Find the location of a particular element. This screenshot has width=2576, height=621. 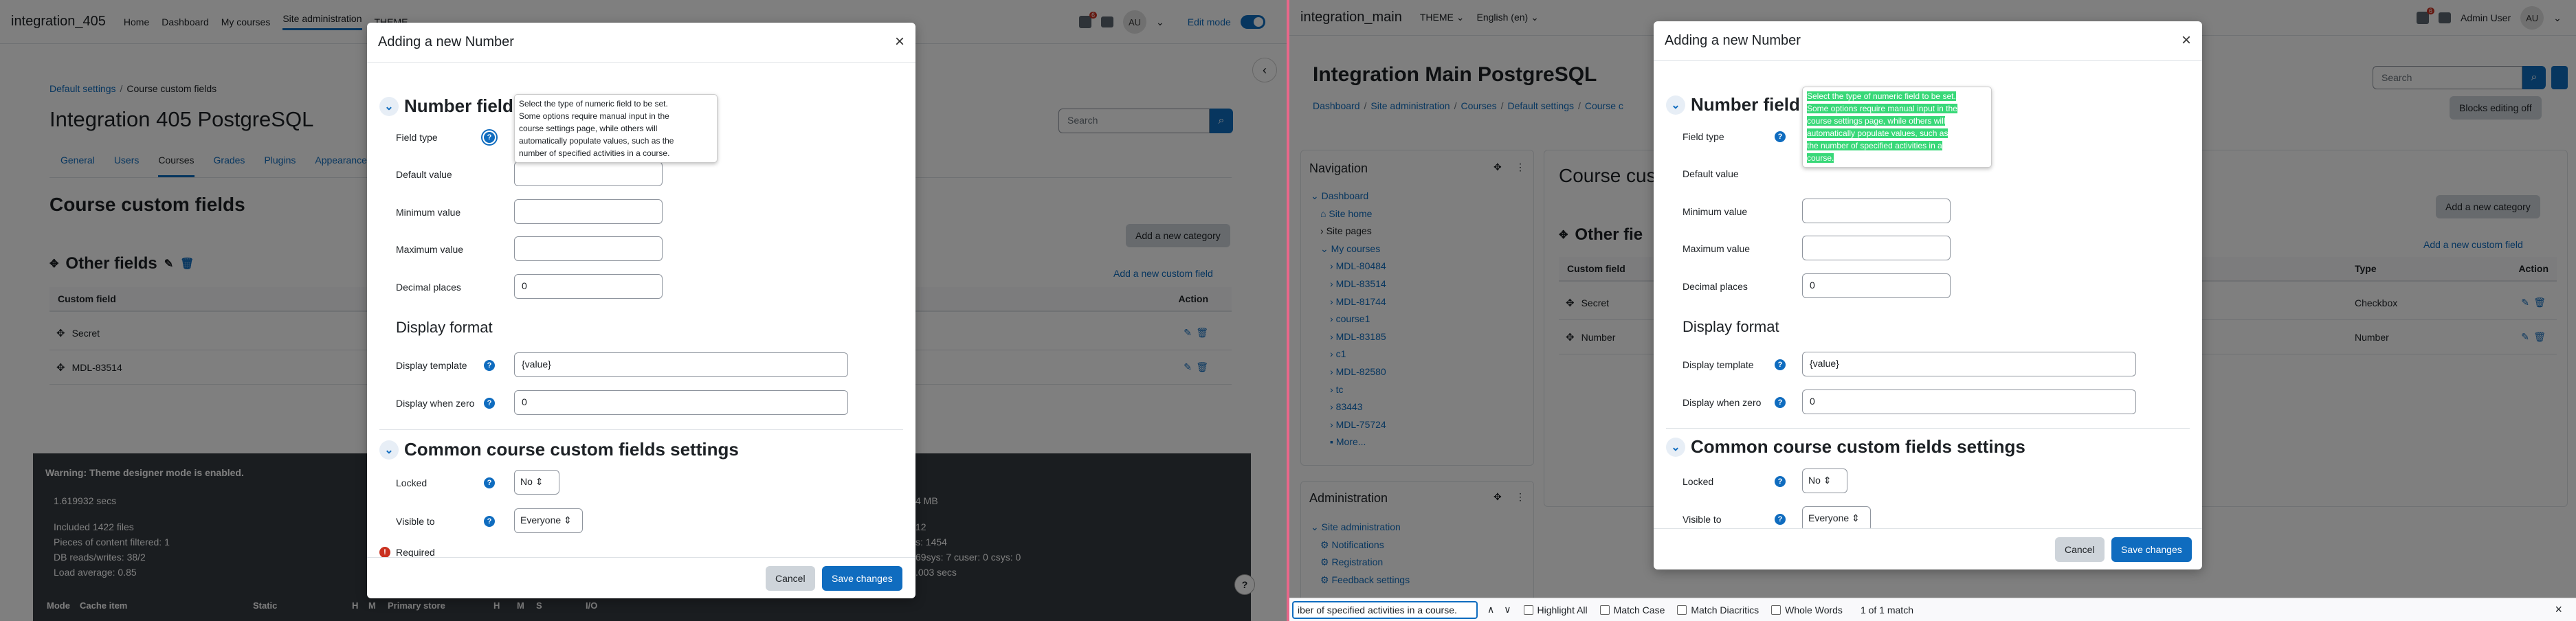

highlight-all-checkbox: Highlight All is located at coordinates (1555, 610).